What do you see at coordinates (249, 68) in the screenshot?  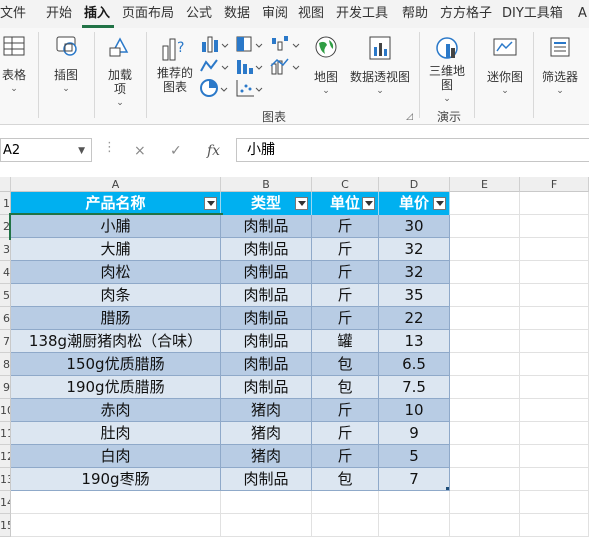 I see `statistic-chart-button` at bounding box center [249, 68].